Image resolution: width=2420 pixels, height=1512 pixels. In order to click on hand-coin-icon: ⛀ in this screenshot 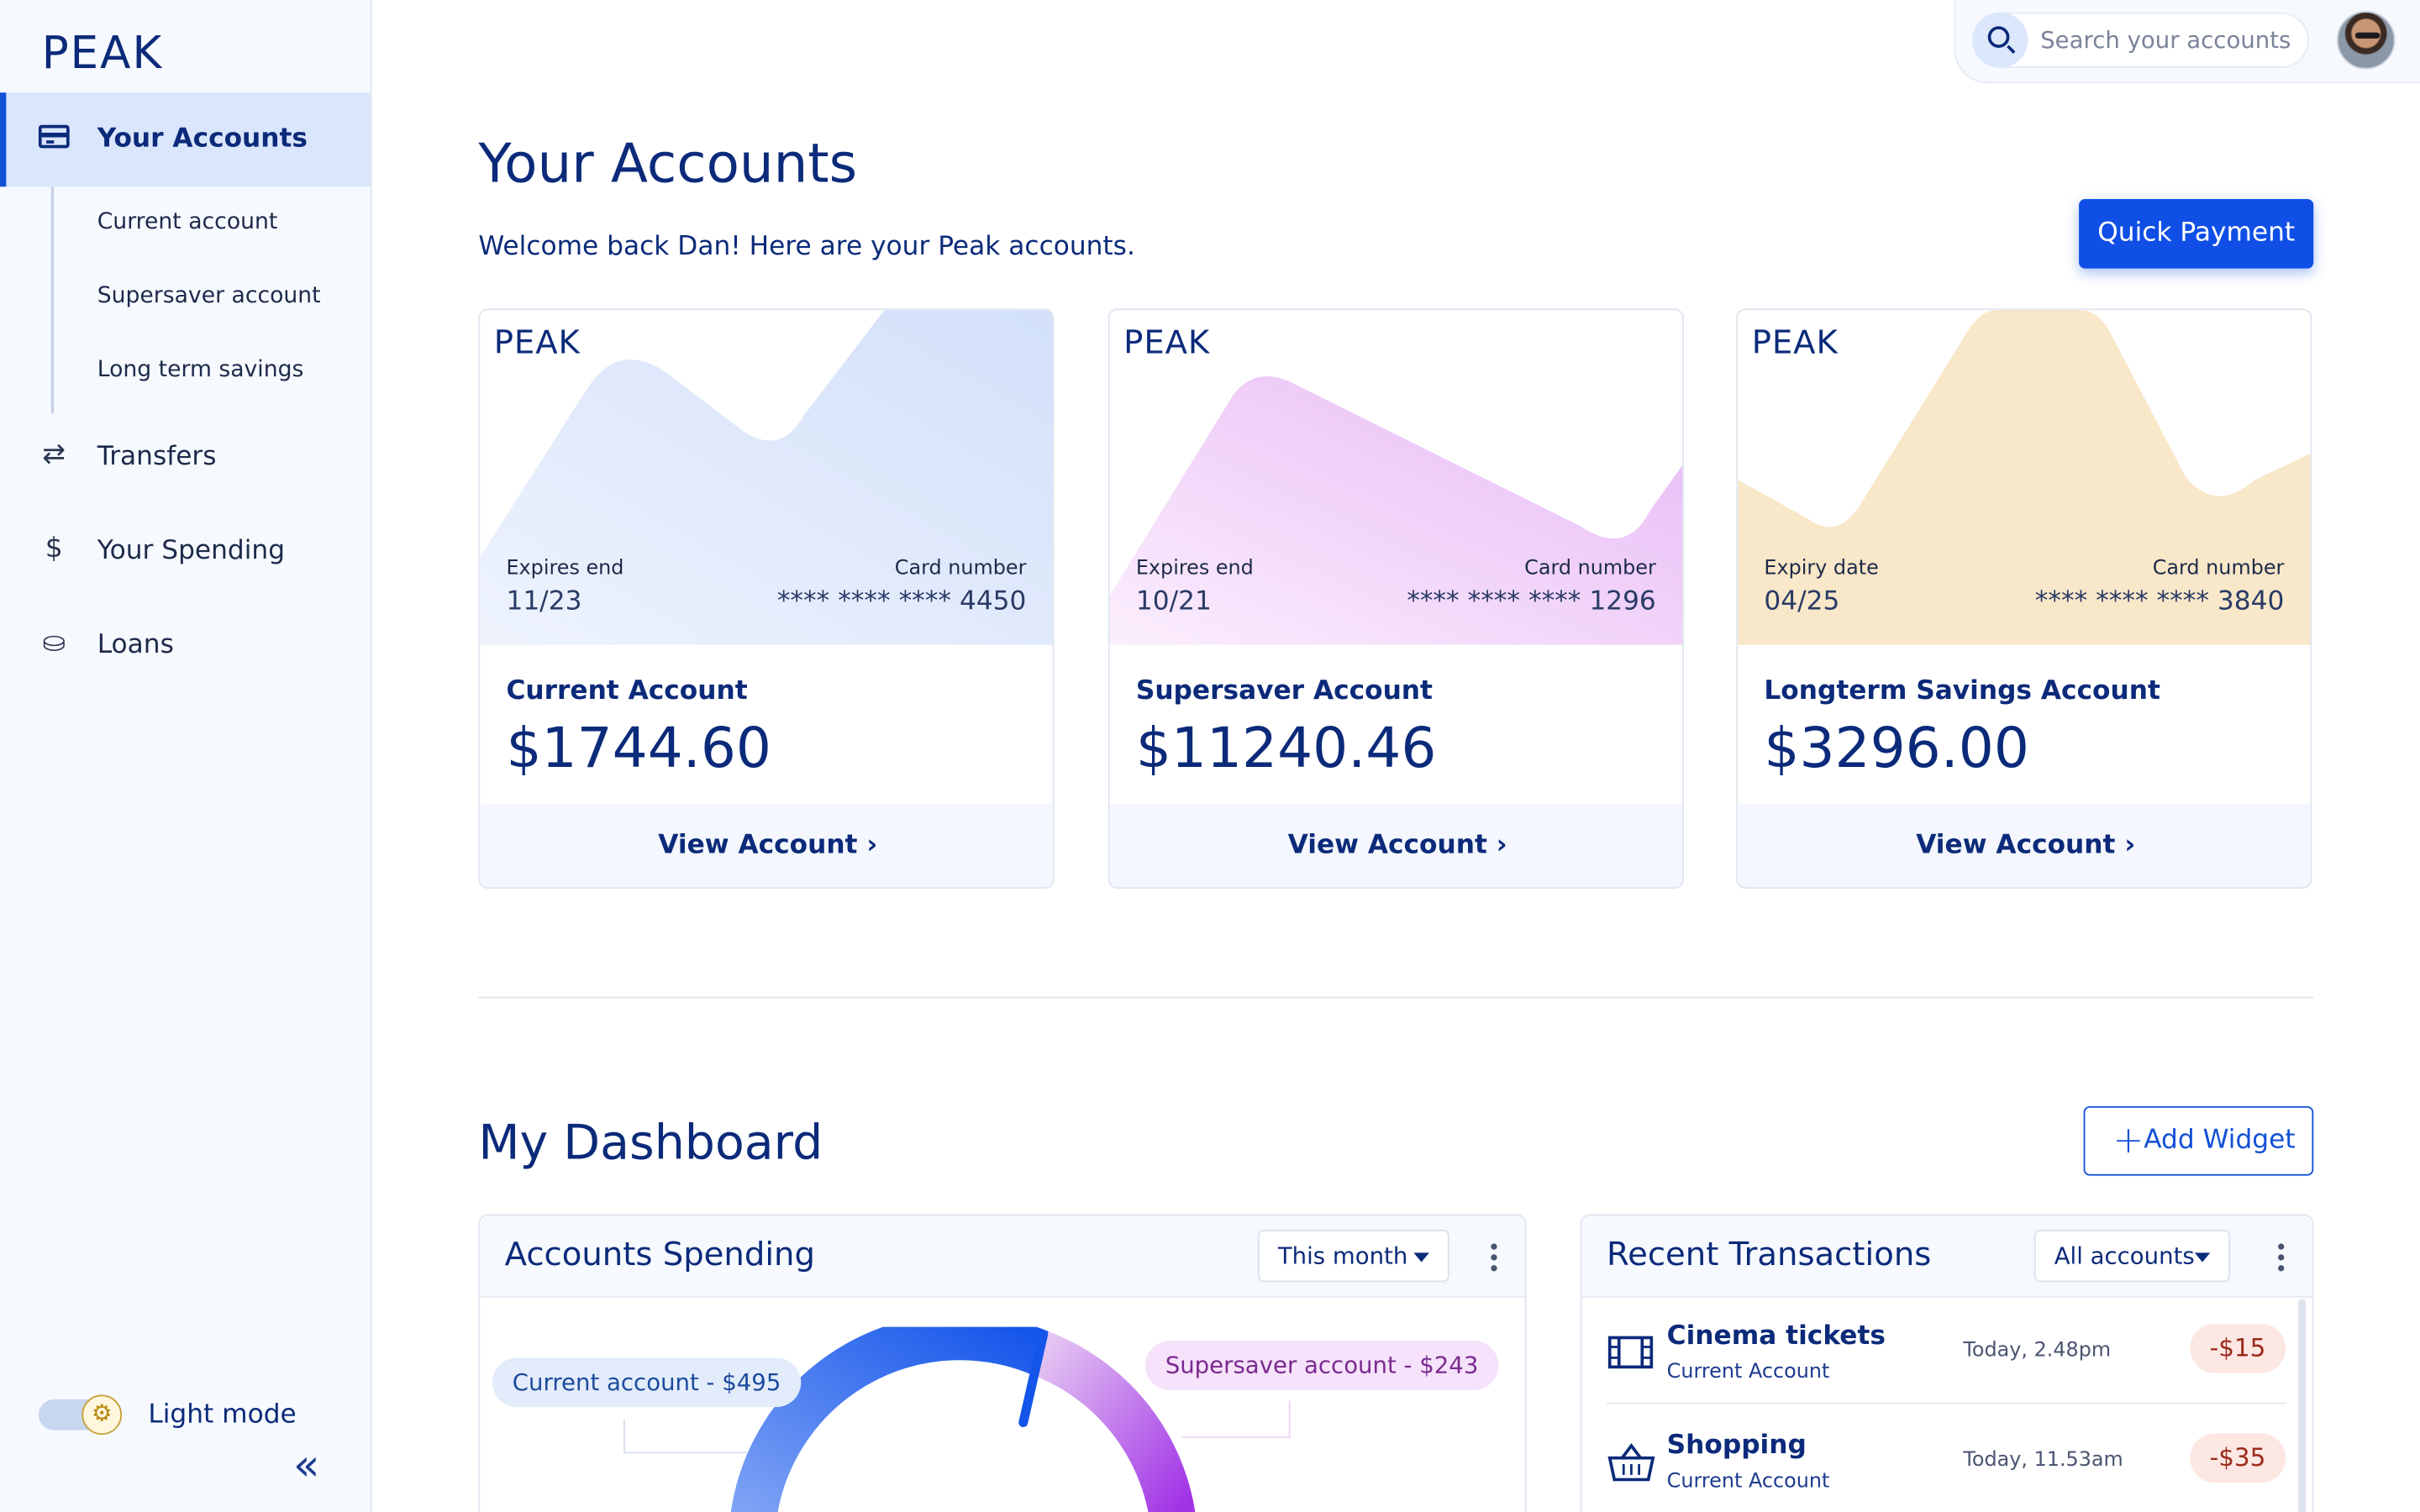, I will do `click(54, 642)`.